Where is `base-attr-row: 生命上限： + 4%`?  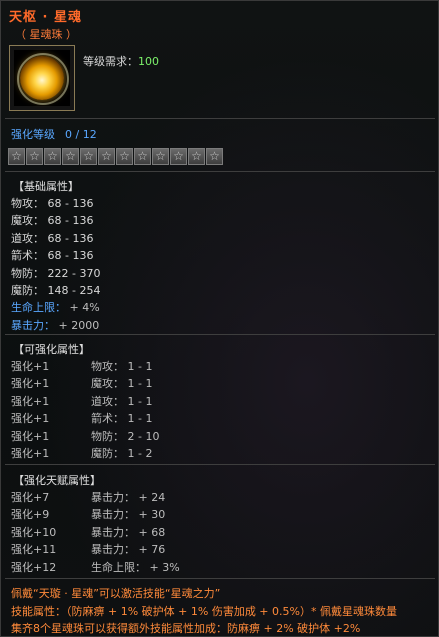
base-attr-row: 生命上限： + 4% is located at coordinates (55, 307).